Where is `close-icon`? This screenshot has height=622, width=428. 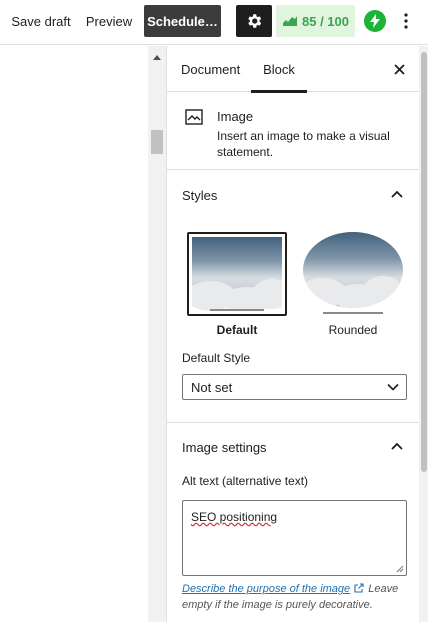 close-icon is located at coordinates (399, 69).